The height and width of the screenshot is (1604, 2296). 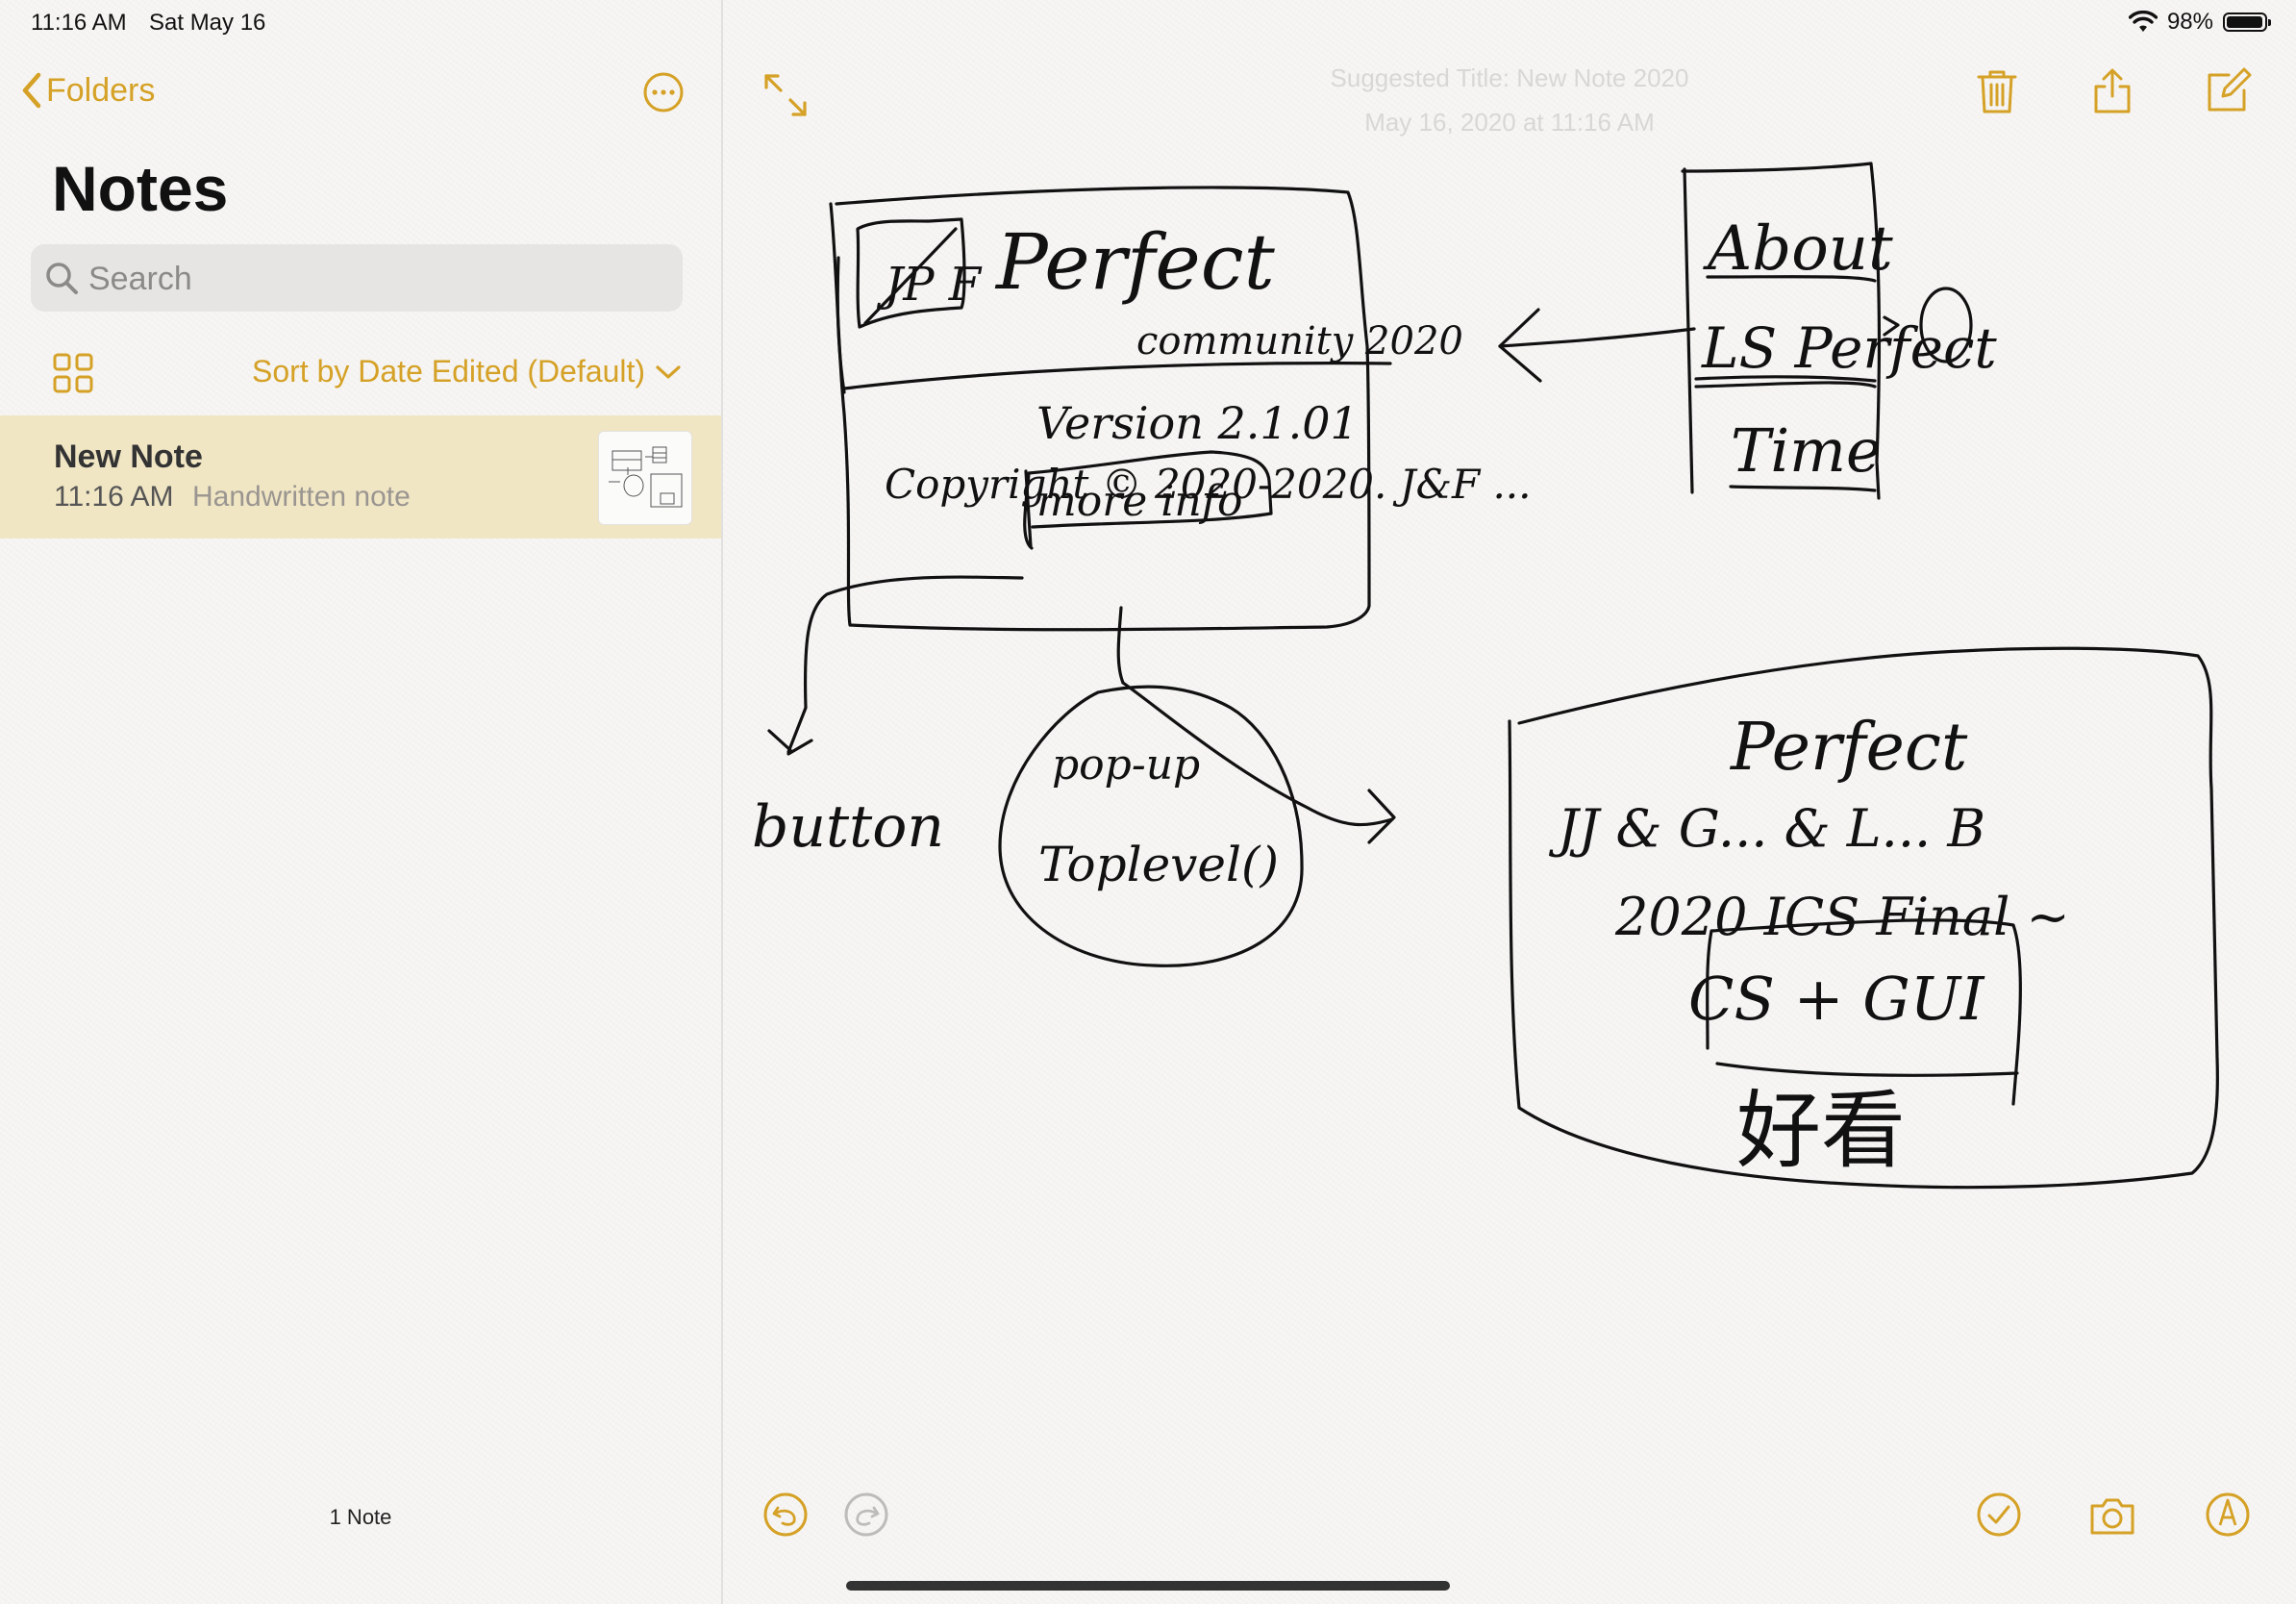 What do you see at coordinates (1849, 348) in the screenshot?
I see `menu-item-ls-perfect: LS Perfect` at bounding box center [1849, 348].